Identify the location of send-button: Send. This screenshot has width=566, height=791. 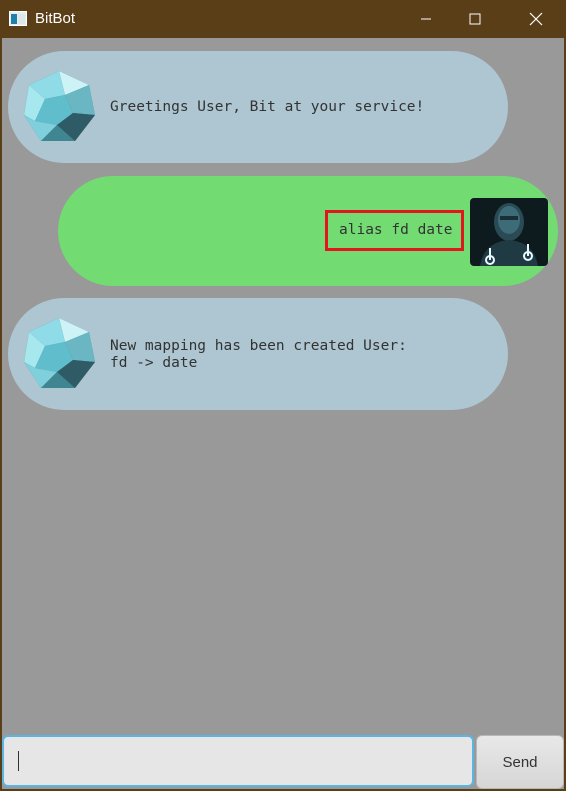
(520, 762).